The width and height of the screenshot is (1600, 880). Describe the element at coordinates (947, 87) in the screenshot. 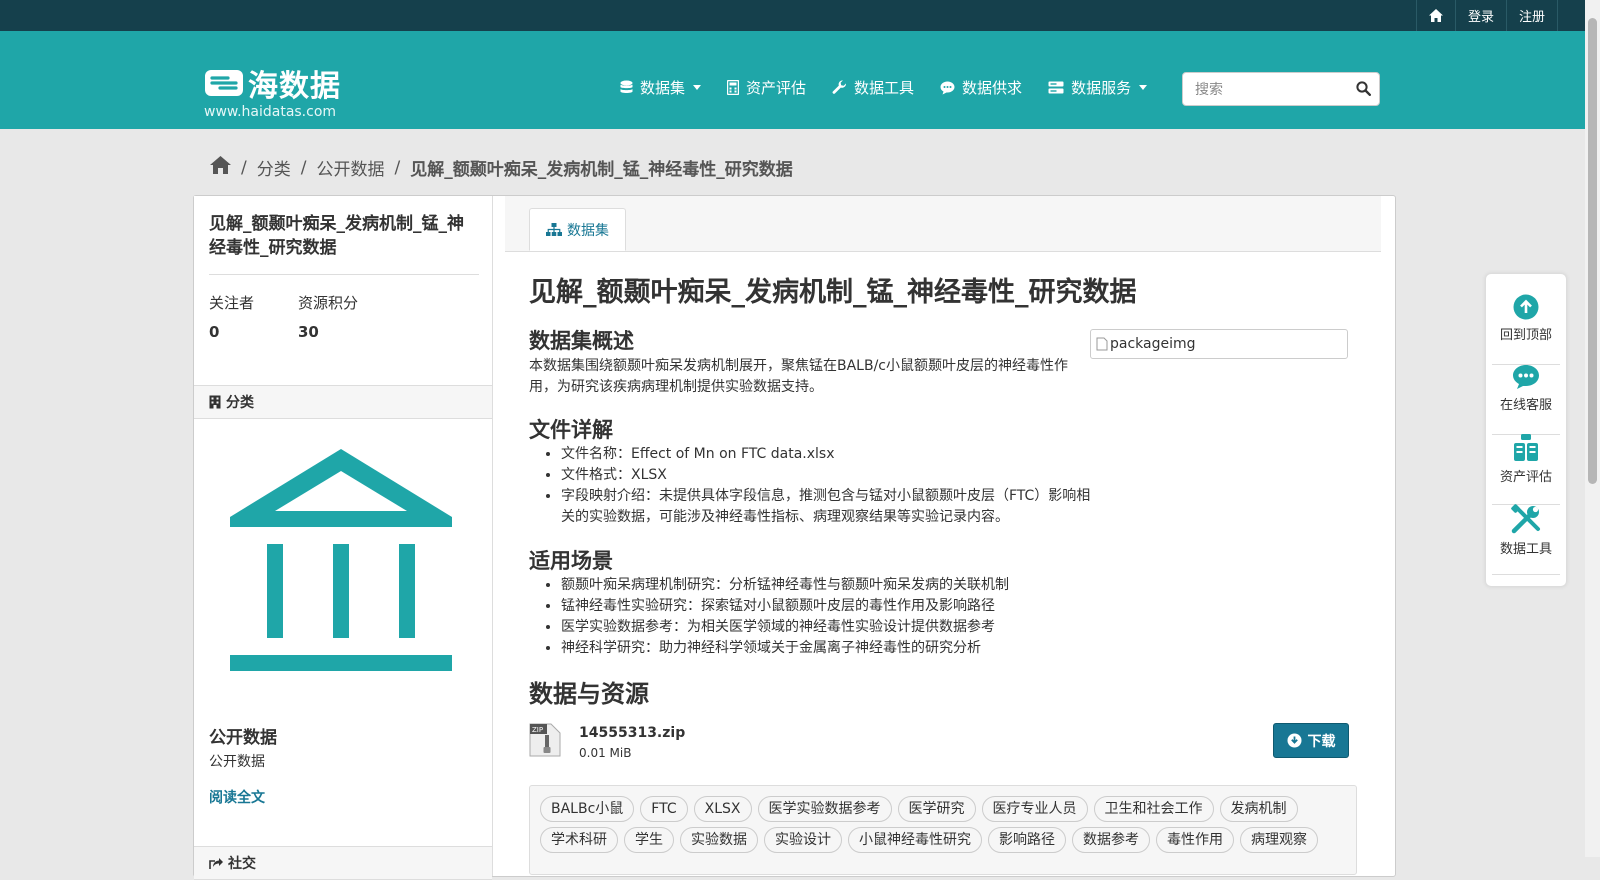

I see `chat-icon` at that location.